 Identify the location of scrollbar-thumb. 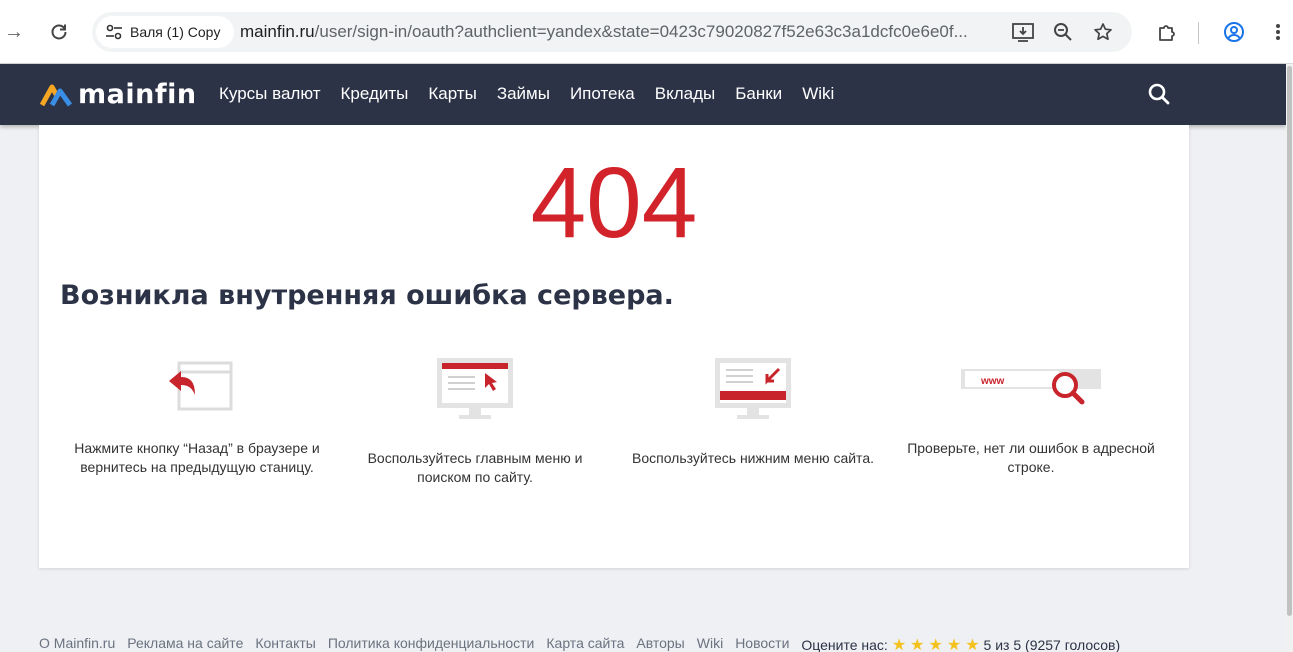
(1289, 341).